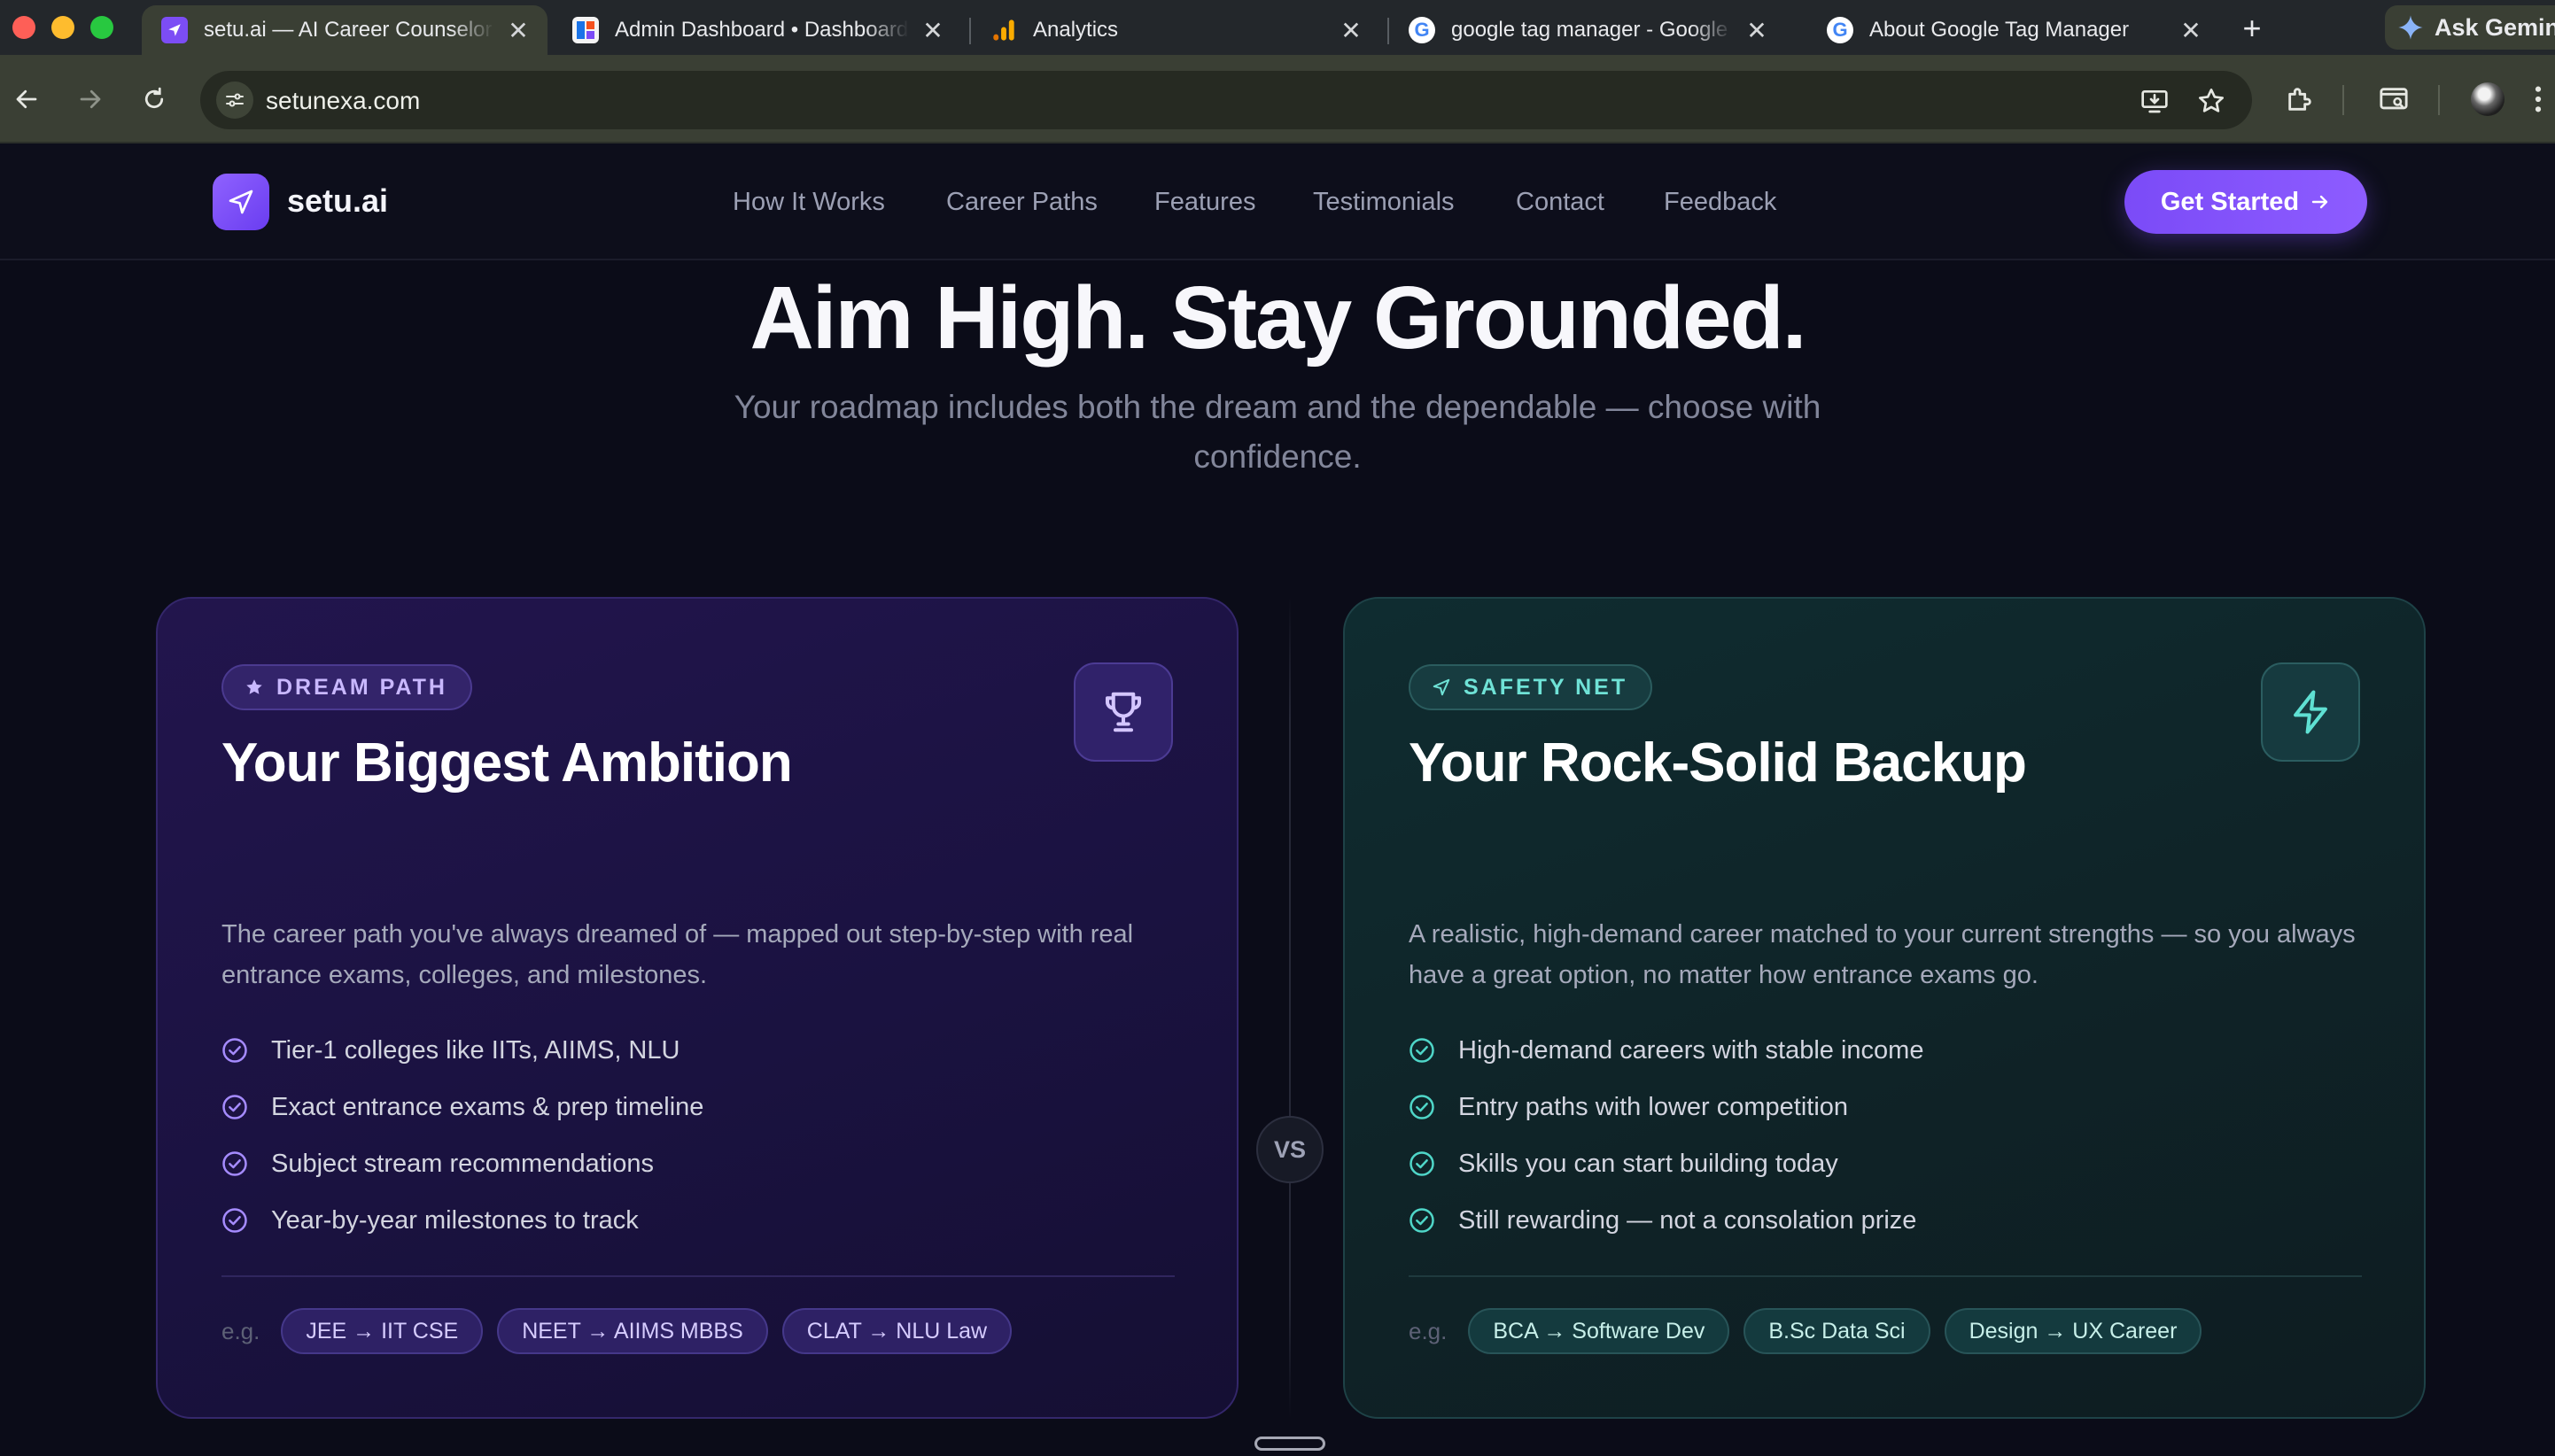 This screenshot has height=1456, width=2555. Describe the element at coordinates (2300, 99) in the screenshot. I see `extensions-puzzle-icon` at that location.